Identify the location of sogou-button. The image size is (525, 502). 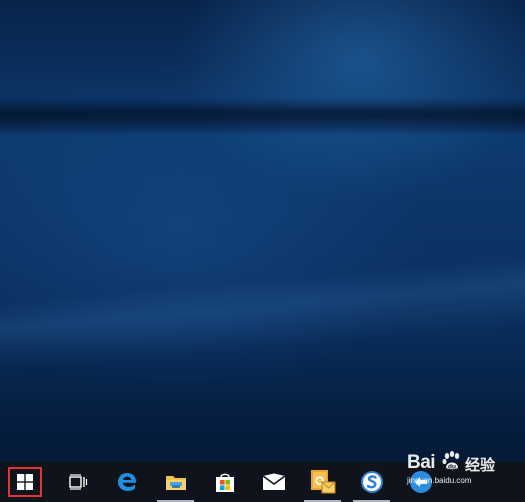
(371, 482).